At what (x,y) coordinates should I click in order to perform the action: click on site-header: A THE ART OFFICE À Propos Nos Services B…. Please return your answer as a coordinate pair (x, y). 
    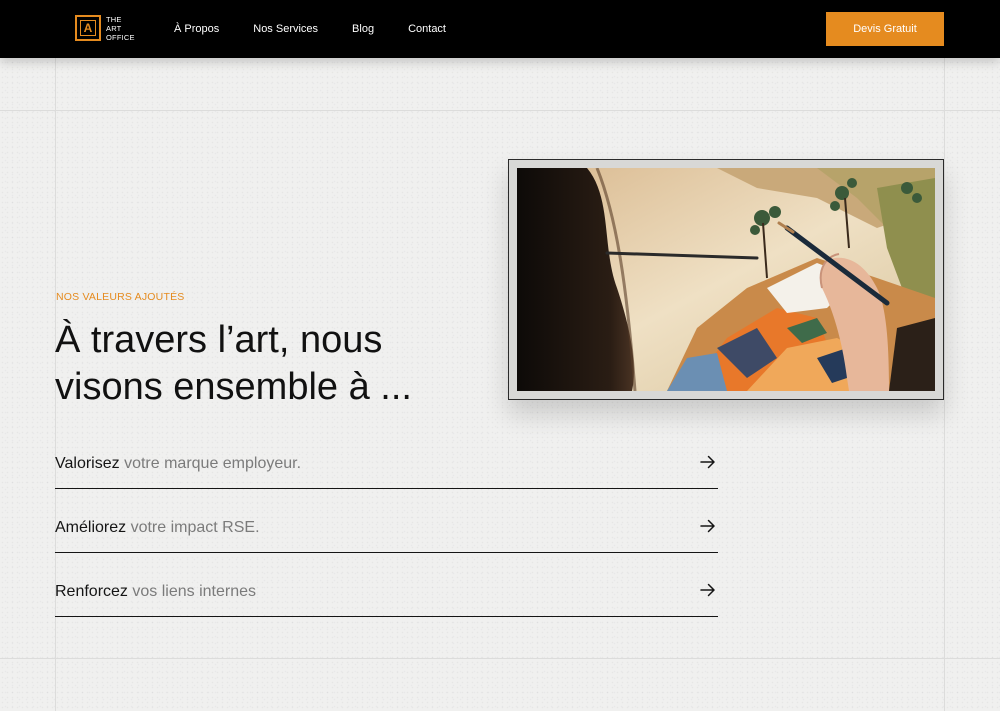
    Looking at the image, I should click on (500, 29).